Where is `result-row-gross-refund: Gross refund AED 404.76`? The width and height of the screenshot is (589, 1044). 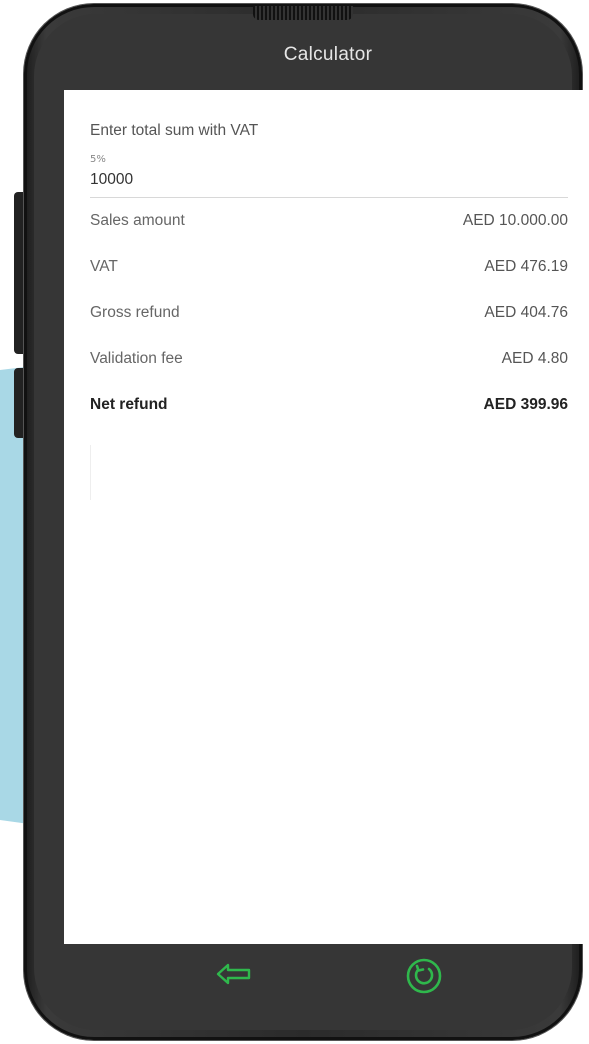 result-row-gross-refund: Gross refund AED 404.76 is located at coordinates (329, 313).